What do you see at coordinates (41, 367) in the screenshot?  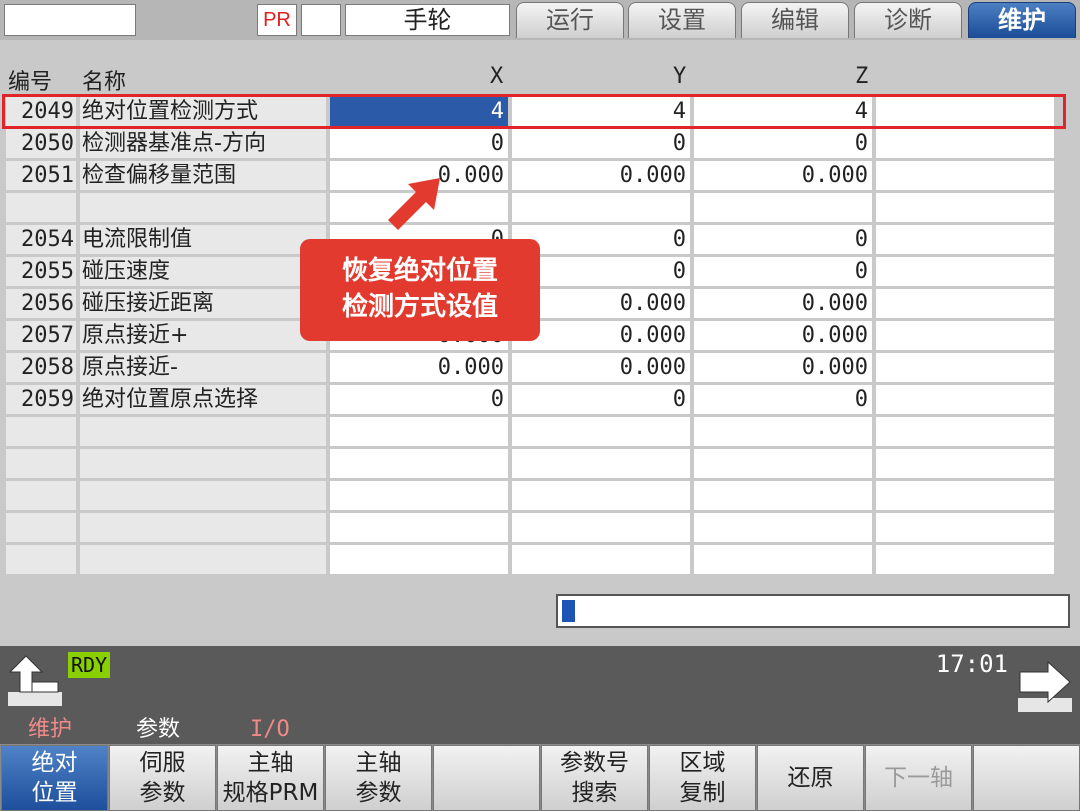 I see `param-number: 2058` at bounding box center [41, 367].